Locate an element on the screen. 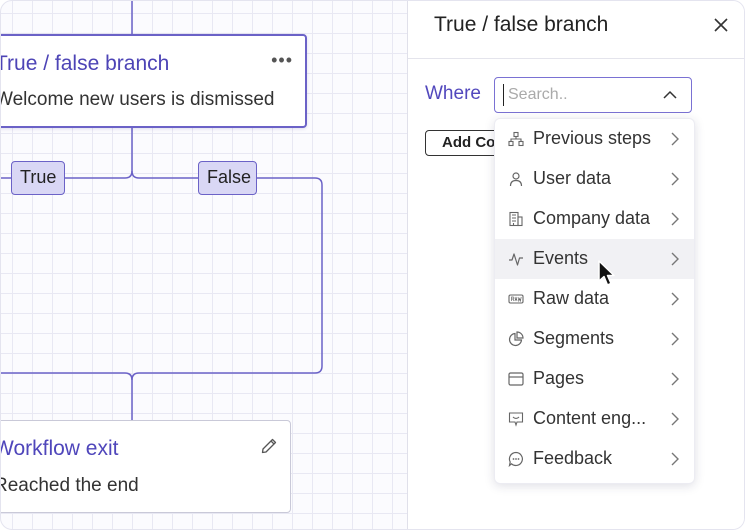  panel-title: True / false branch is located at coordinates (521, 24).